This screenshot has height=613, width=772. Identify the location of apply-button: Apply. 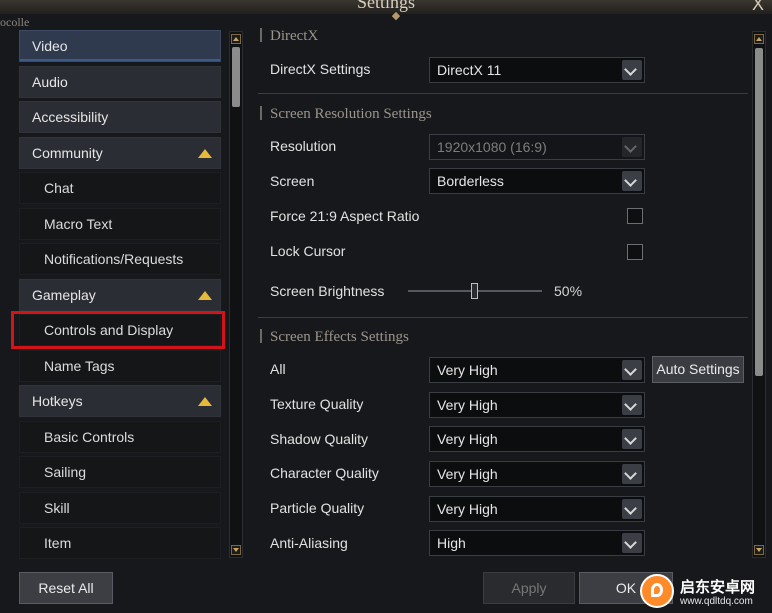
(529, 588).